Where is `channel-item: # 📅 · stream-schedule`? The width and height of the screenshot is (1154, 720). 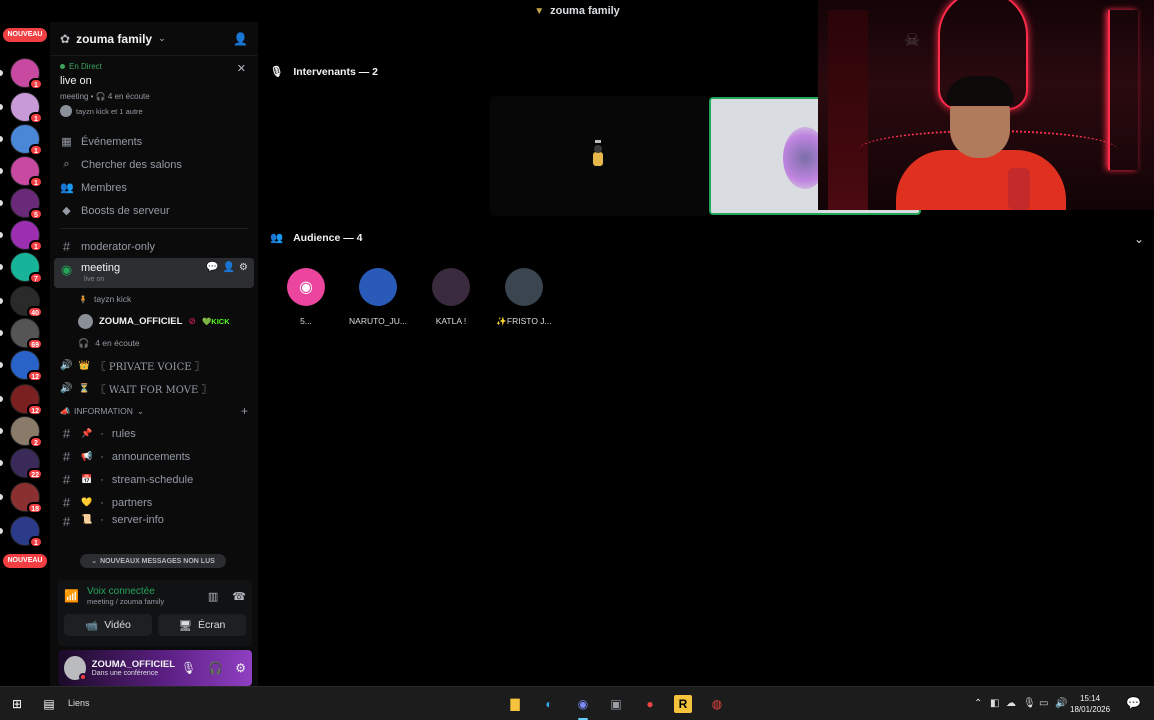
channel-item: # 📅 · stream-schedule is located at coordinates (154, 479).